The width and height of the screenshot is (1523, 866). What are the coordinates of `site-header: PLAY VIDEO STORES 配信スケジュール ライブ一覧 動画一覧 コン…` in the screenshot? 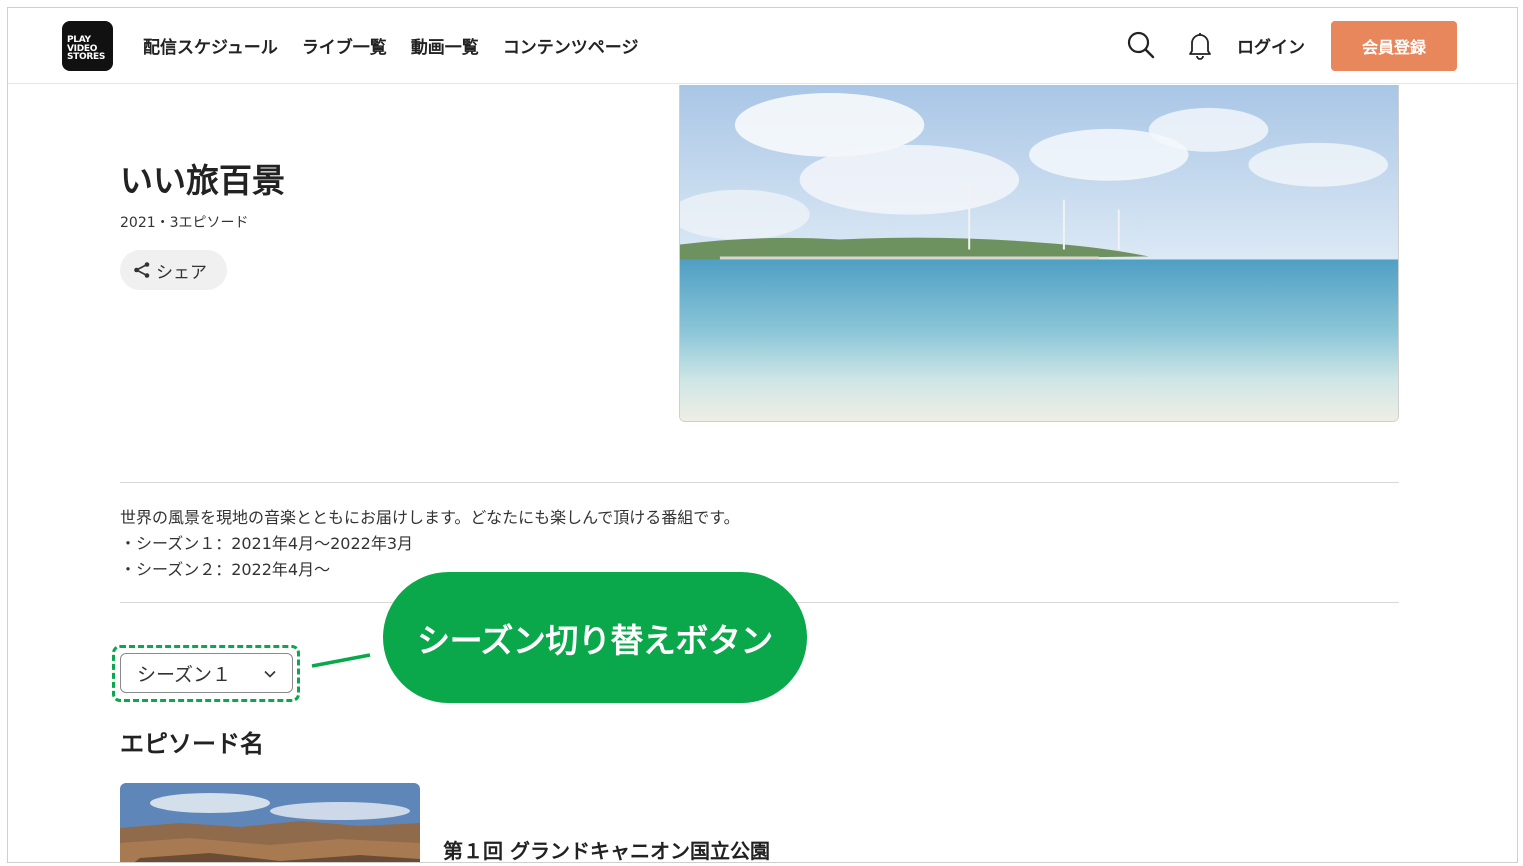 It's located at (762, 46).